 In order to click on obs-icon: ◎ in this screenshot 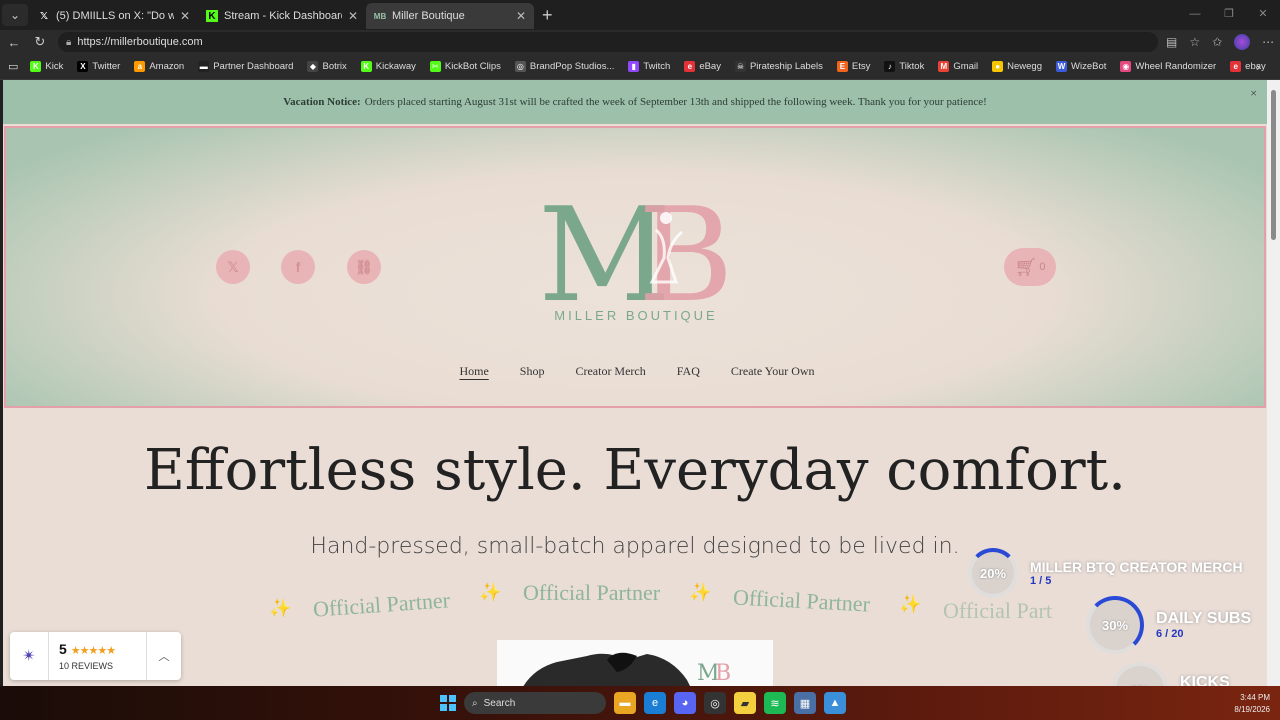, I will do `click(715, 703)`.